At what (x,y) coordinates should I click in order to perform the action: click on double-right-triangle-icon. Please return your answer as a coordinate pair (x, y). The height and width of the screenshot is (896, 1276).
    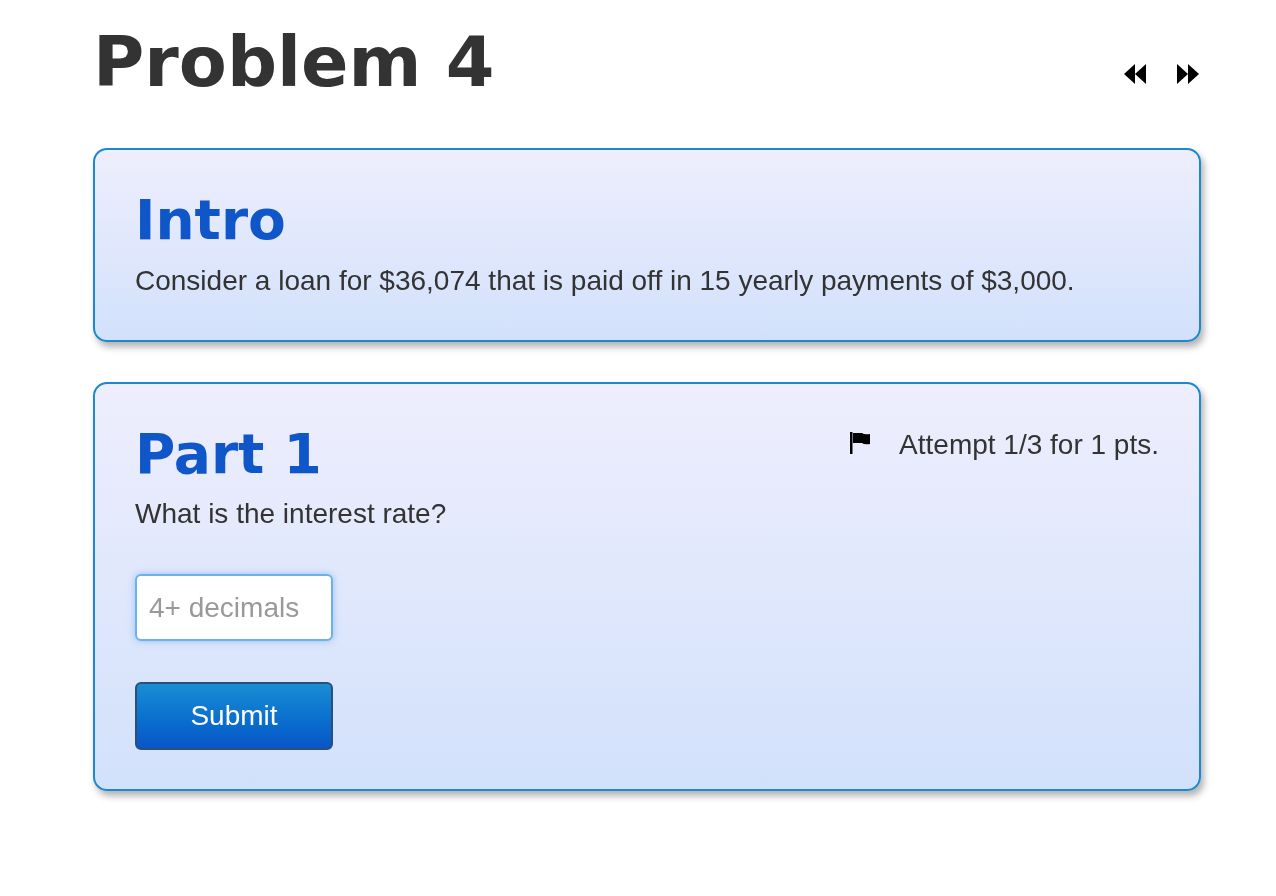
    Looking at the image, I should click on (1188, 74).